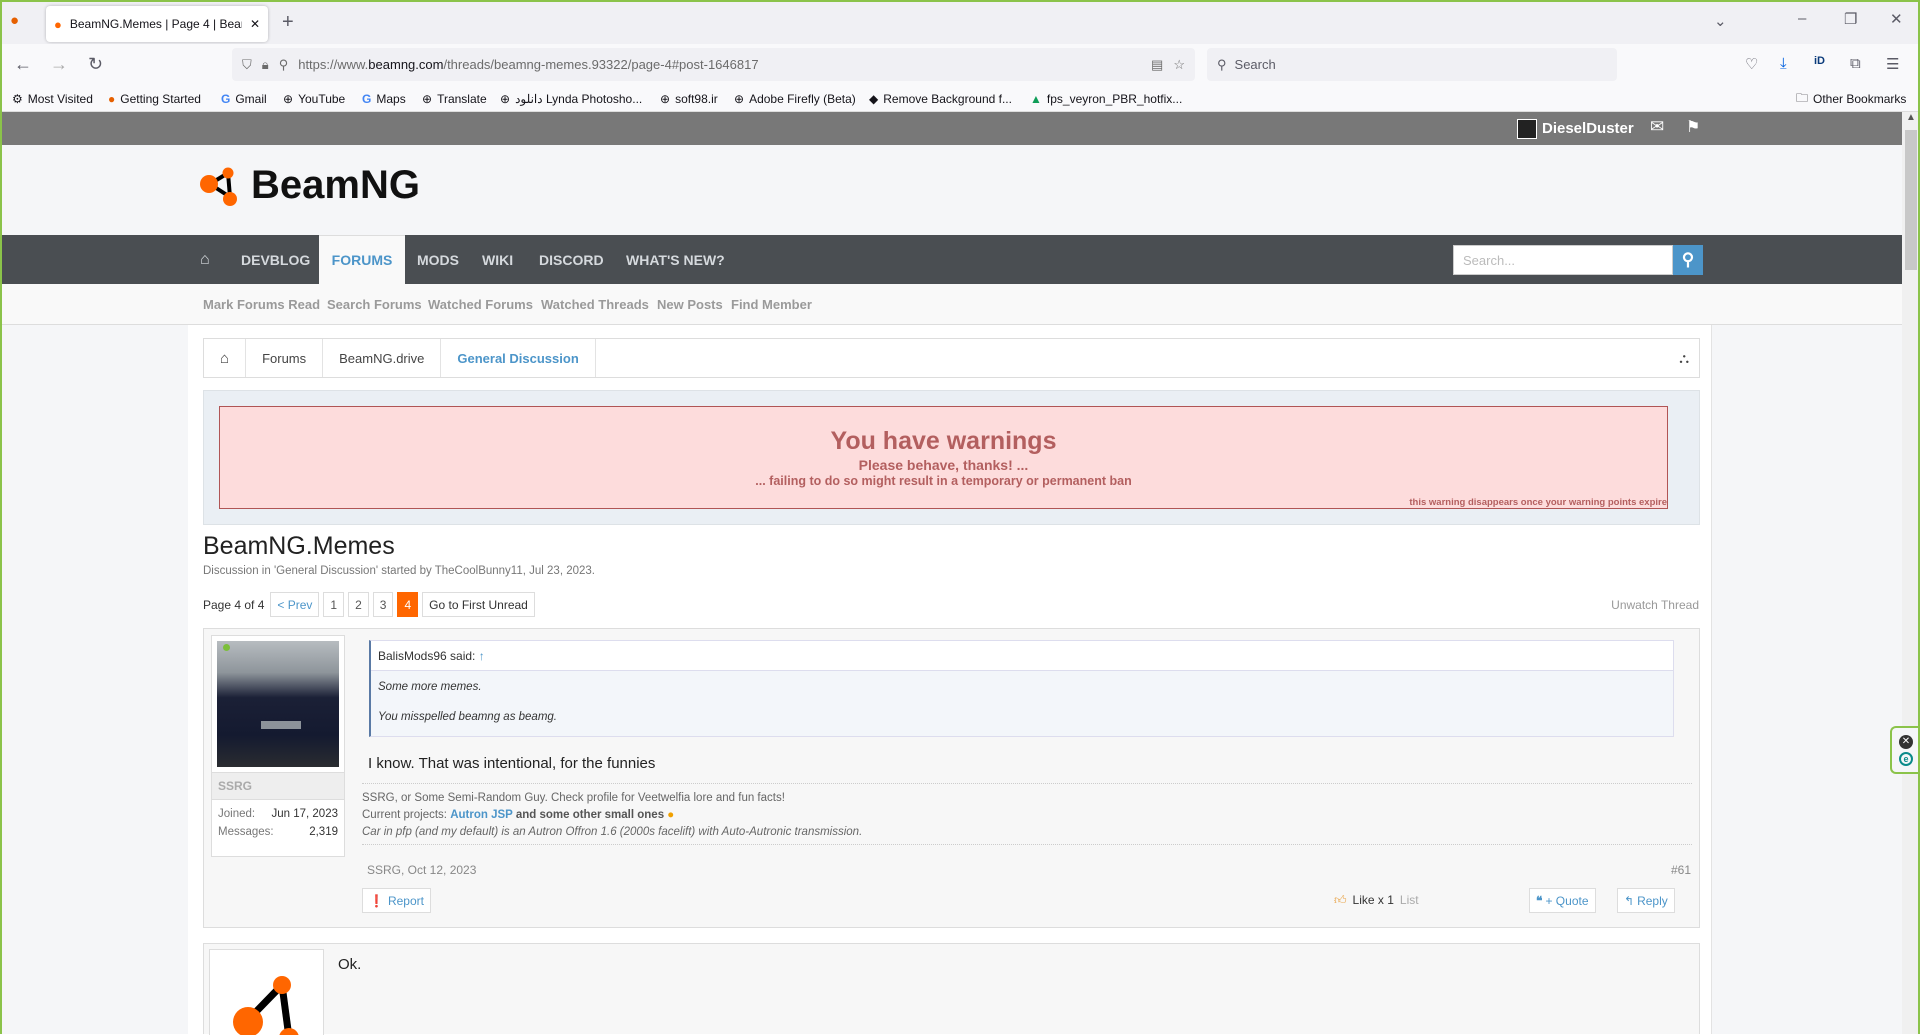  What do you see at coordinates (1892, 64) in the screenshot?
I see `menu-icon: ☰` at bounding box center [1892, 64].